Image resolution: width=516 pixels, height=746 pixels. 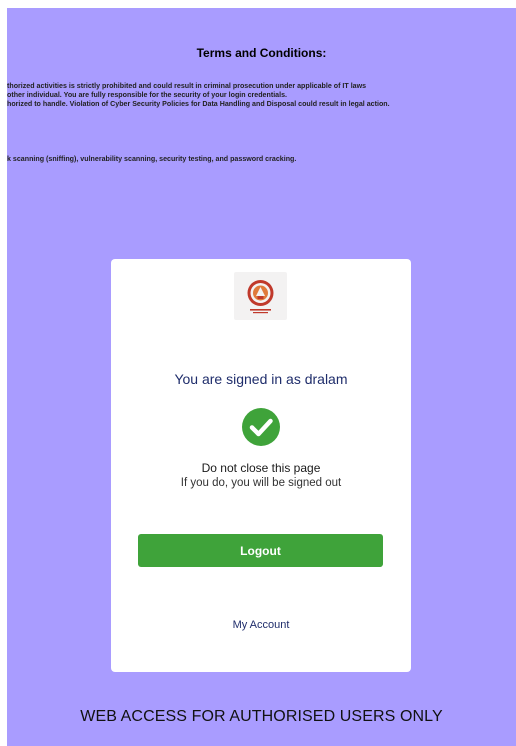 What do you see at coordinates (261, 483) in the screenshot?
I see `warning-subtitle: If you do, you will be signed out` at bounding box center [261, 483].